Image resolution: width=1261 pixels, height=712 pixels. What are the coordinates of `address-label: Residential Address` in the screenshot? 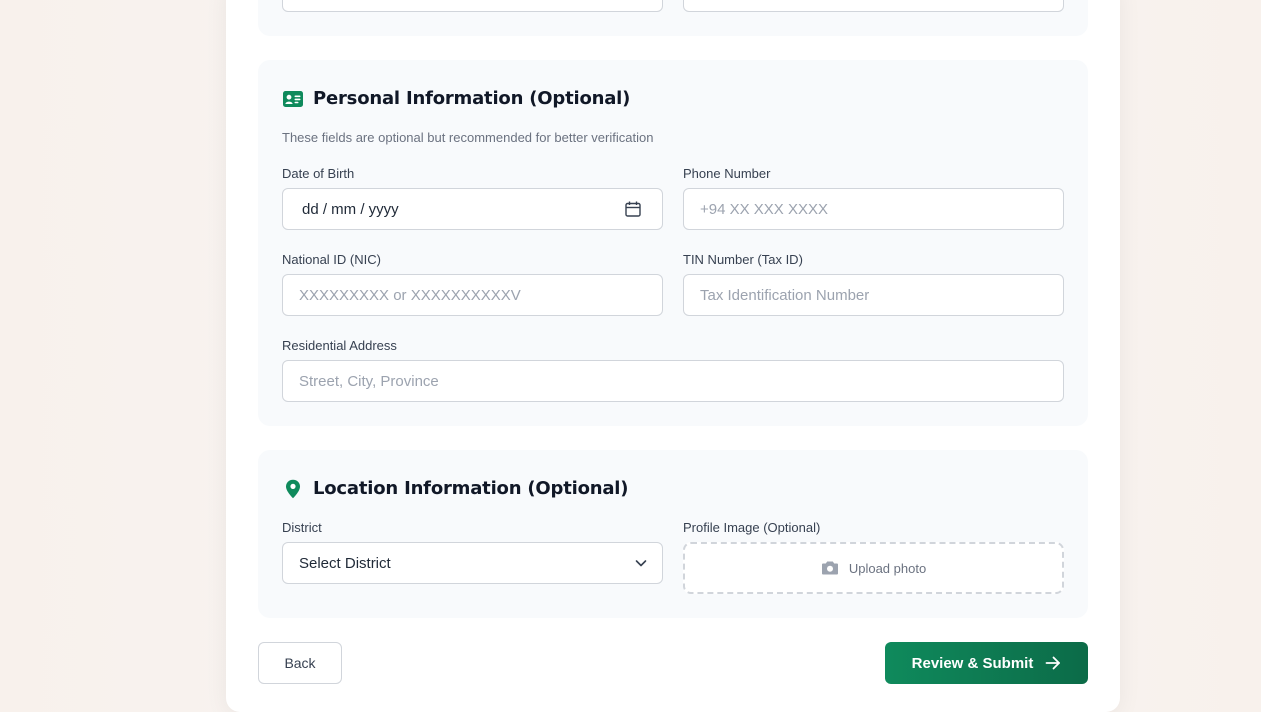 It's located at (339, 345).